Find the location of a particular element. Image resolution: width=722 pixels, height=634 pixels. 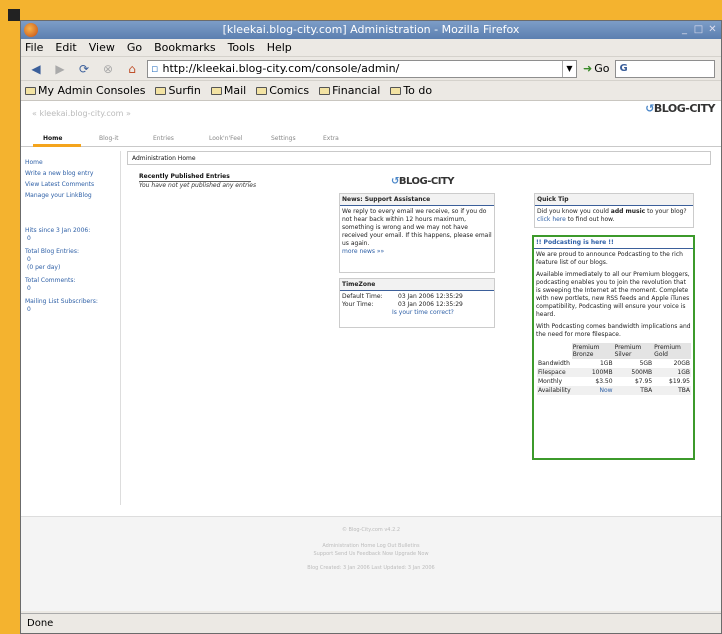

menu-bar: File Edit View Go Bookmarks Tools Help is located at coordinates (371, 48).